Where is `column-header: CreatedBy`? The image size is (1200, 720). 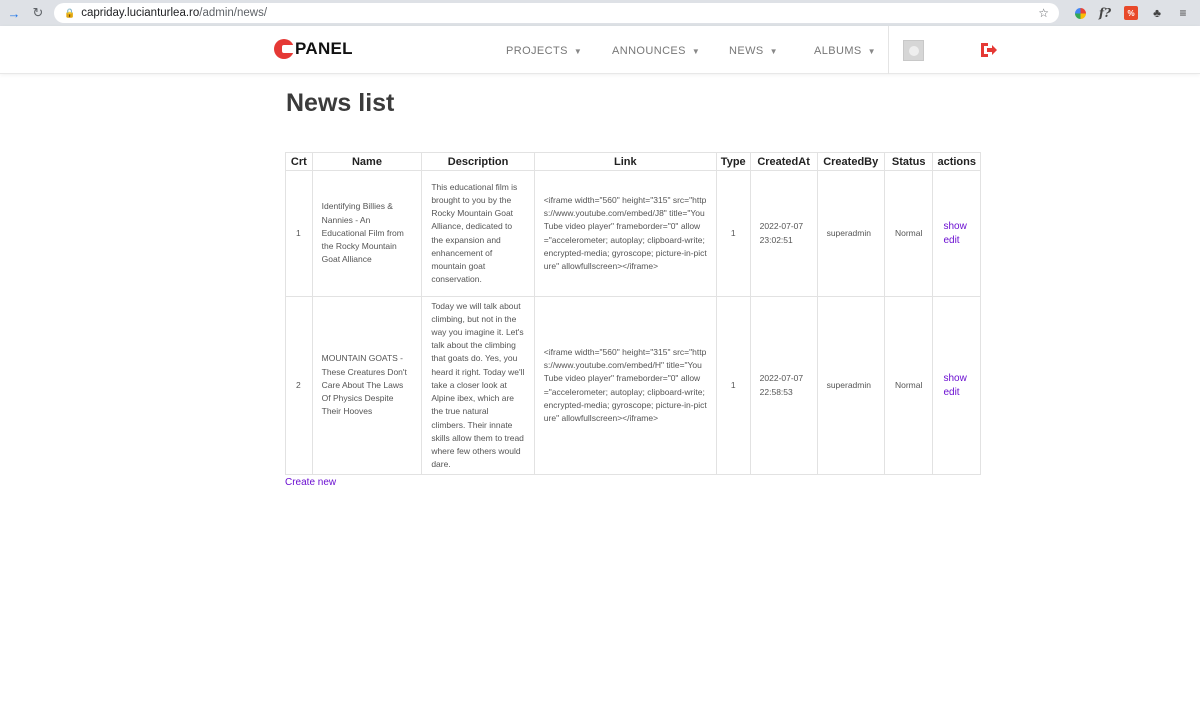 column-header: CreatedBy is located at coordinates (850, 161).